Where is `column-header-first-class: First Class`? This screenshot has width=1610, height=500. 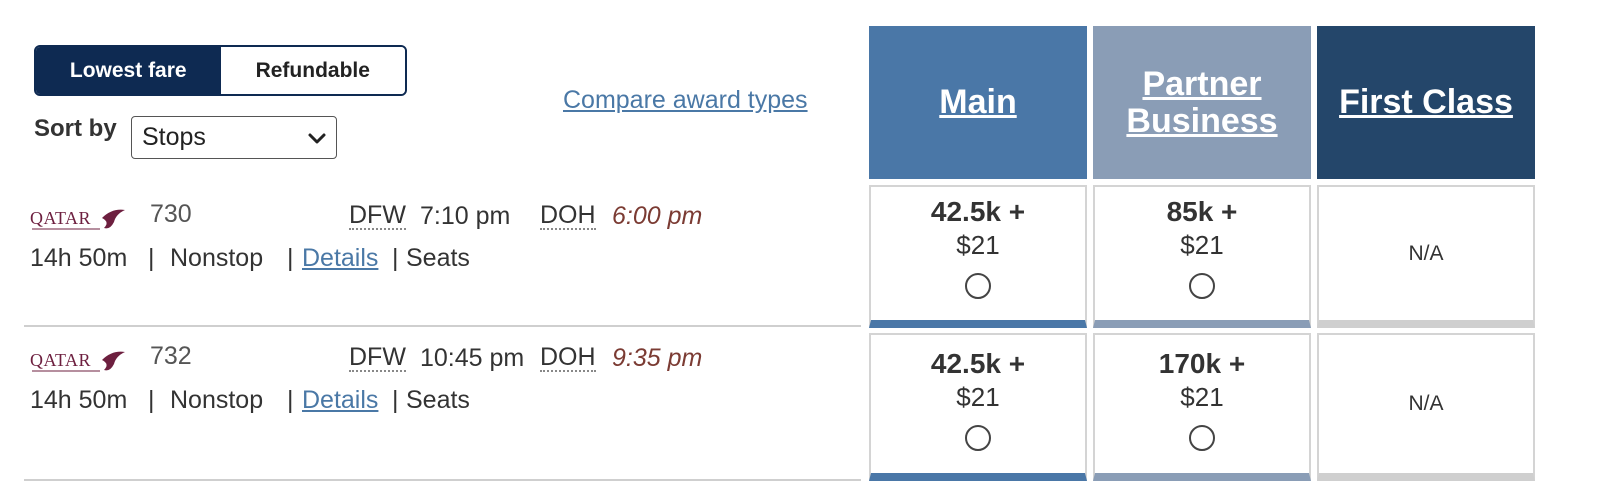 column-header-first-class: First Class is located at coordinates (1426, 102).